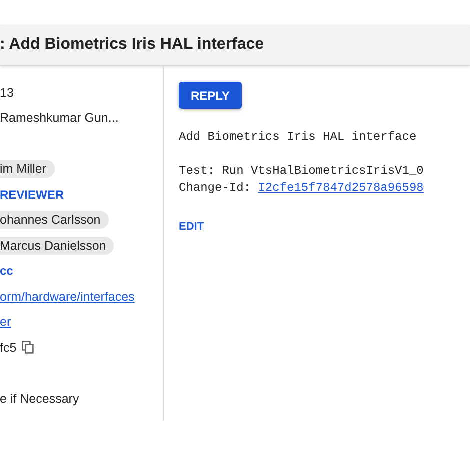 This screenshot has width=470, height=449. I want to click on info-text: e if Necessary, so click(40, 399).